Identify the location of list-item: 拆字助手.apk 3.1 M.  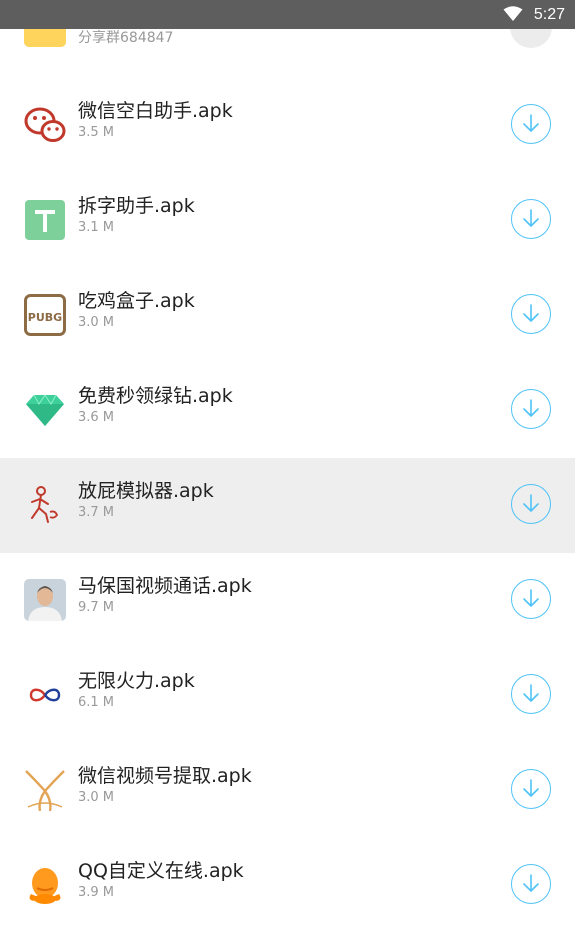
(287, 220).